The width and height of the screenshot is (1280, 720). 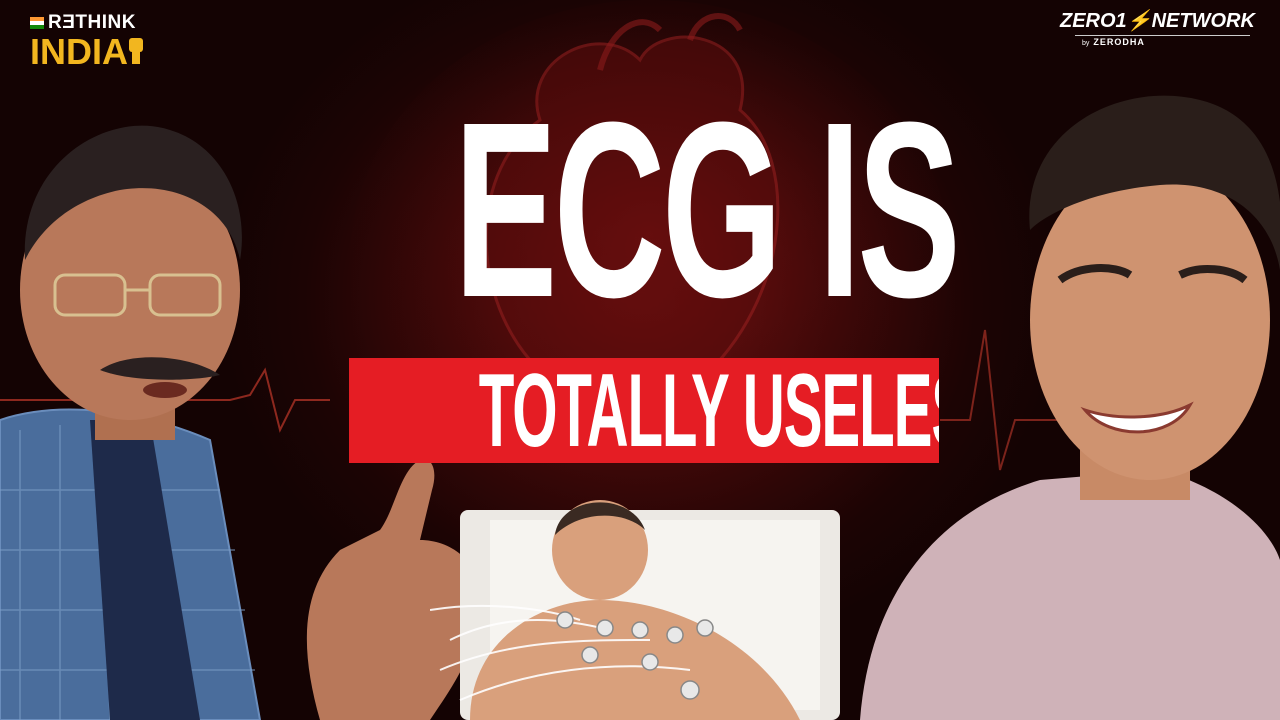 I want to click on by-text: by, so click(x=1086, y=43).